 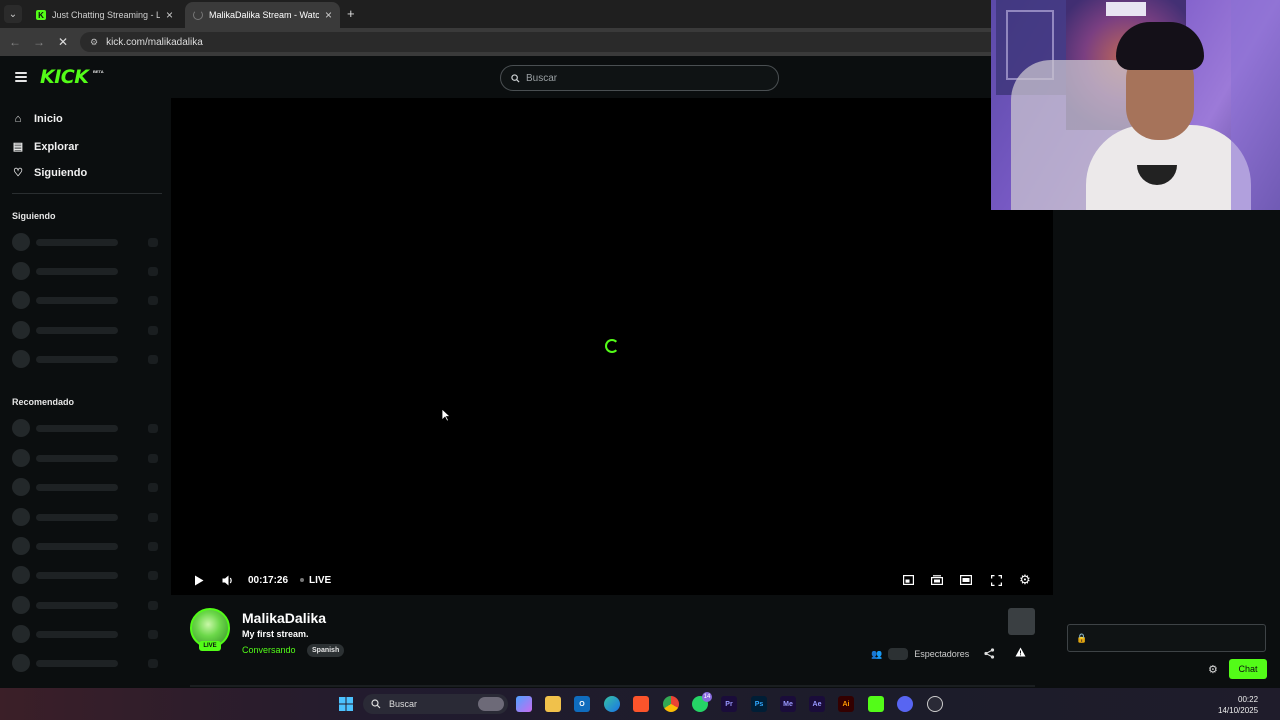 I want to click on following-heading: Siguiendo, so click(x=34, y=216).